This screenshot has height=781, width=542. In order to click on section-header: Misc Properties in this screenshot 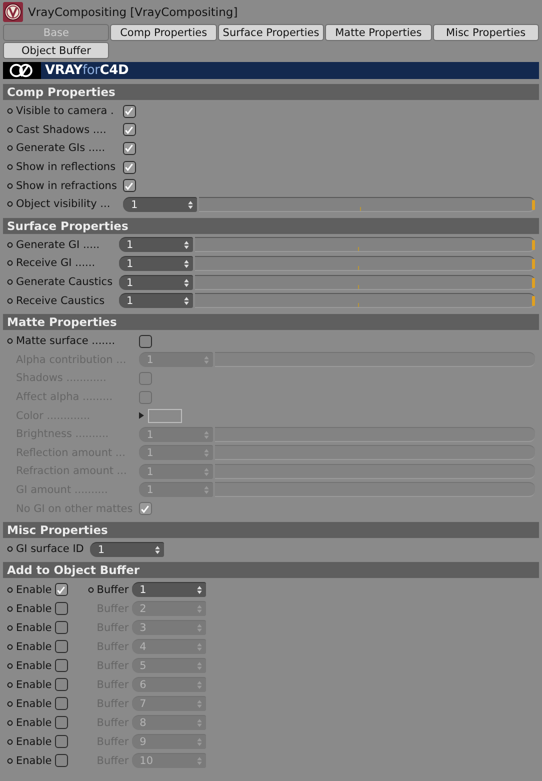, I will do `click(271, 530)`.